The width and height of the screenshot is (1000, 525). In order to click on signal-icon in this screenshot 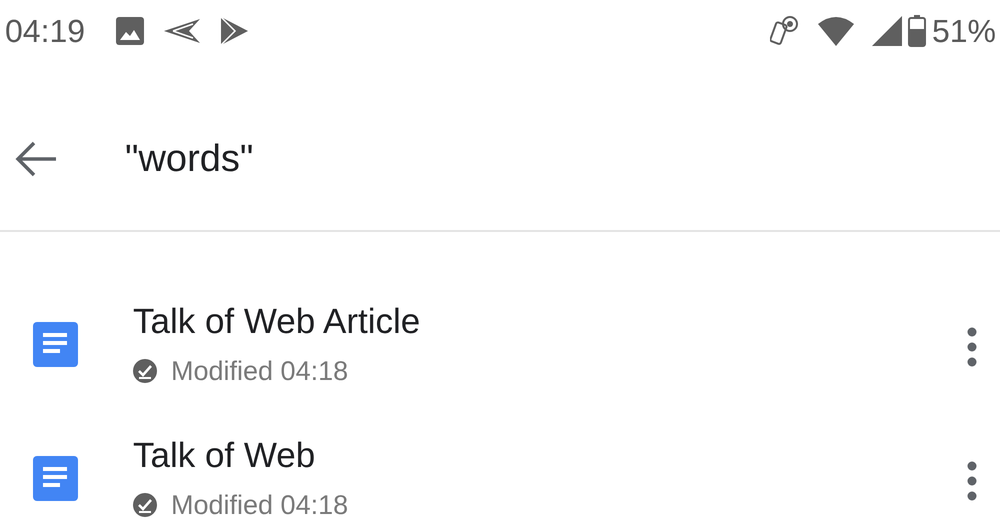, I will do `click(887, 31)`.